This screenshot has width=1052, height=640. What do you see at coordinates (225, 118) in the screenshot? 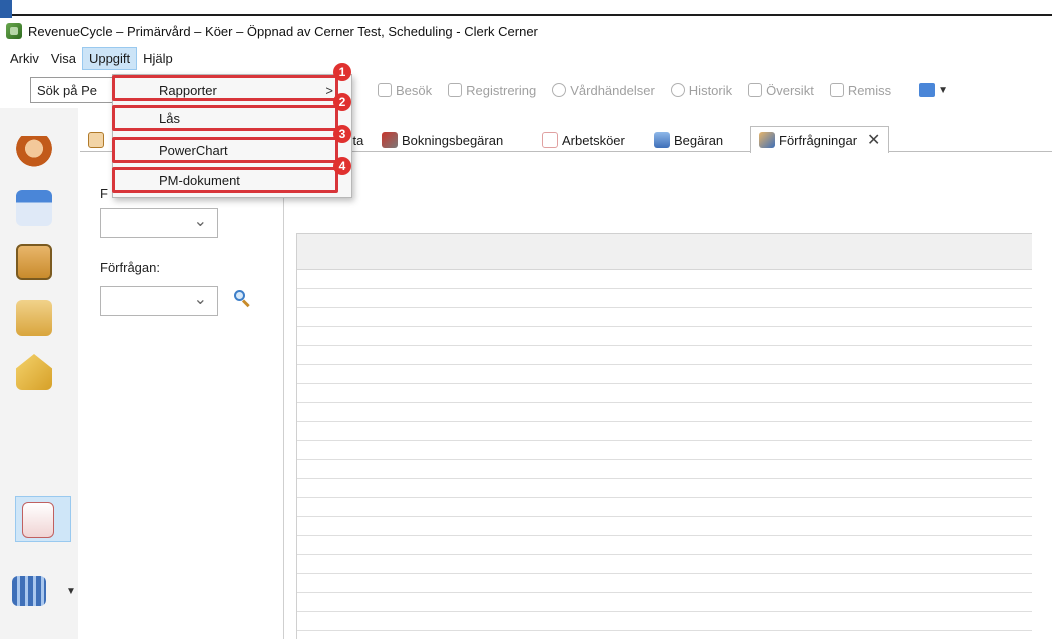
I see `highlight-box-las` at bounding box center [225, 118].